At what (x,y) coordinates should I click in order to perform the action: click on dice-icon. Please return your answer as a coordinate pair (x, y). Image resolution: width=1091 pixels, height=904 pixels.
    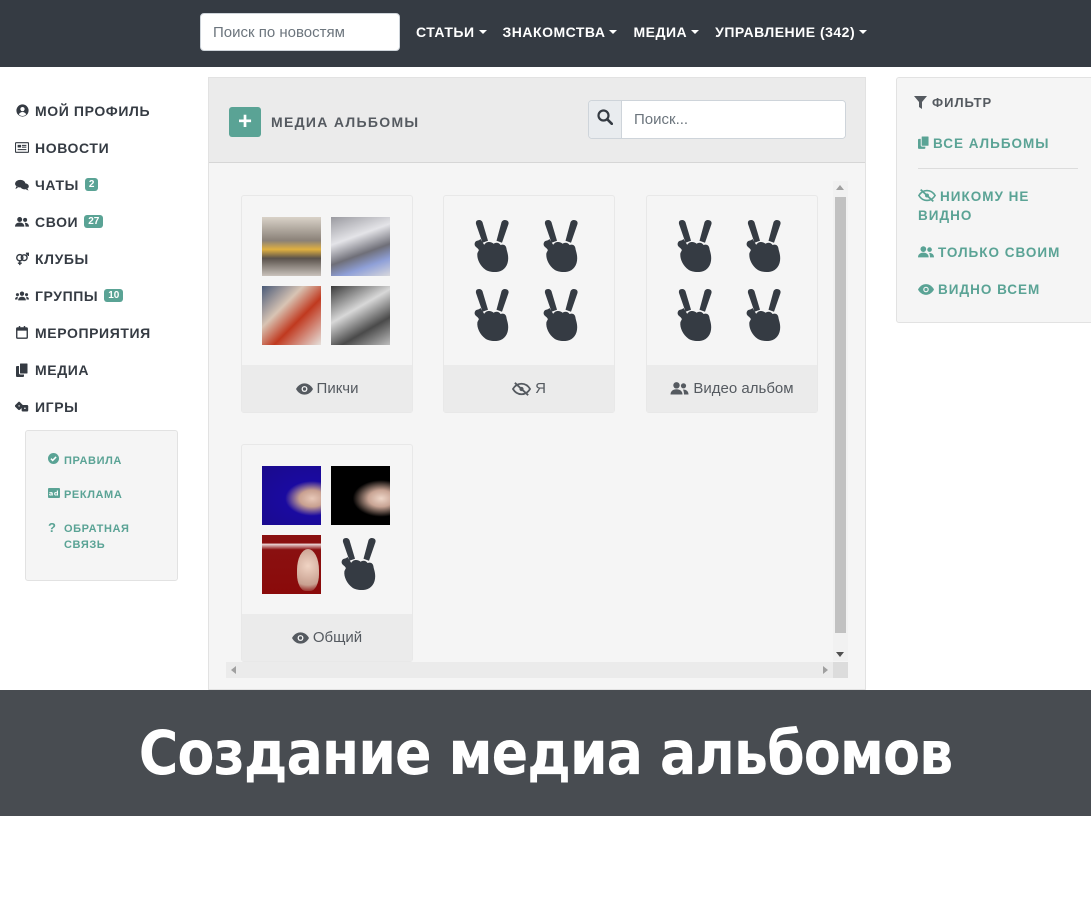
    Looking at the image, I should click on (22, 407).